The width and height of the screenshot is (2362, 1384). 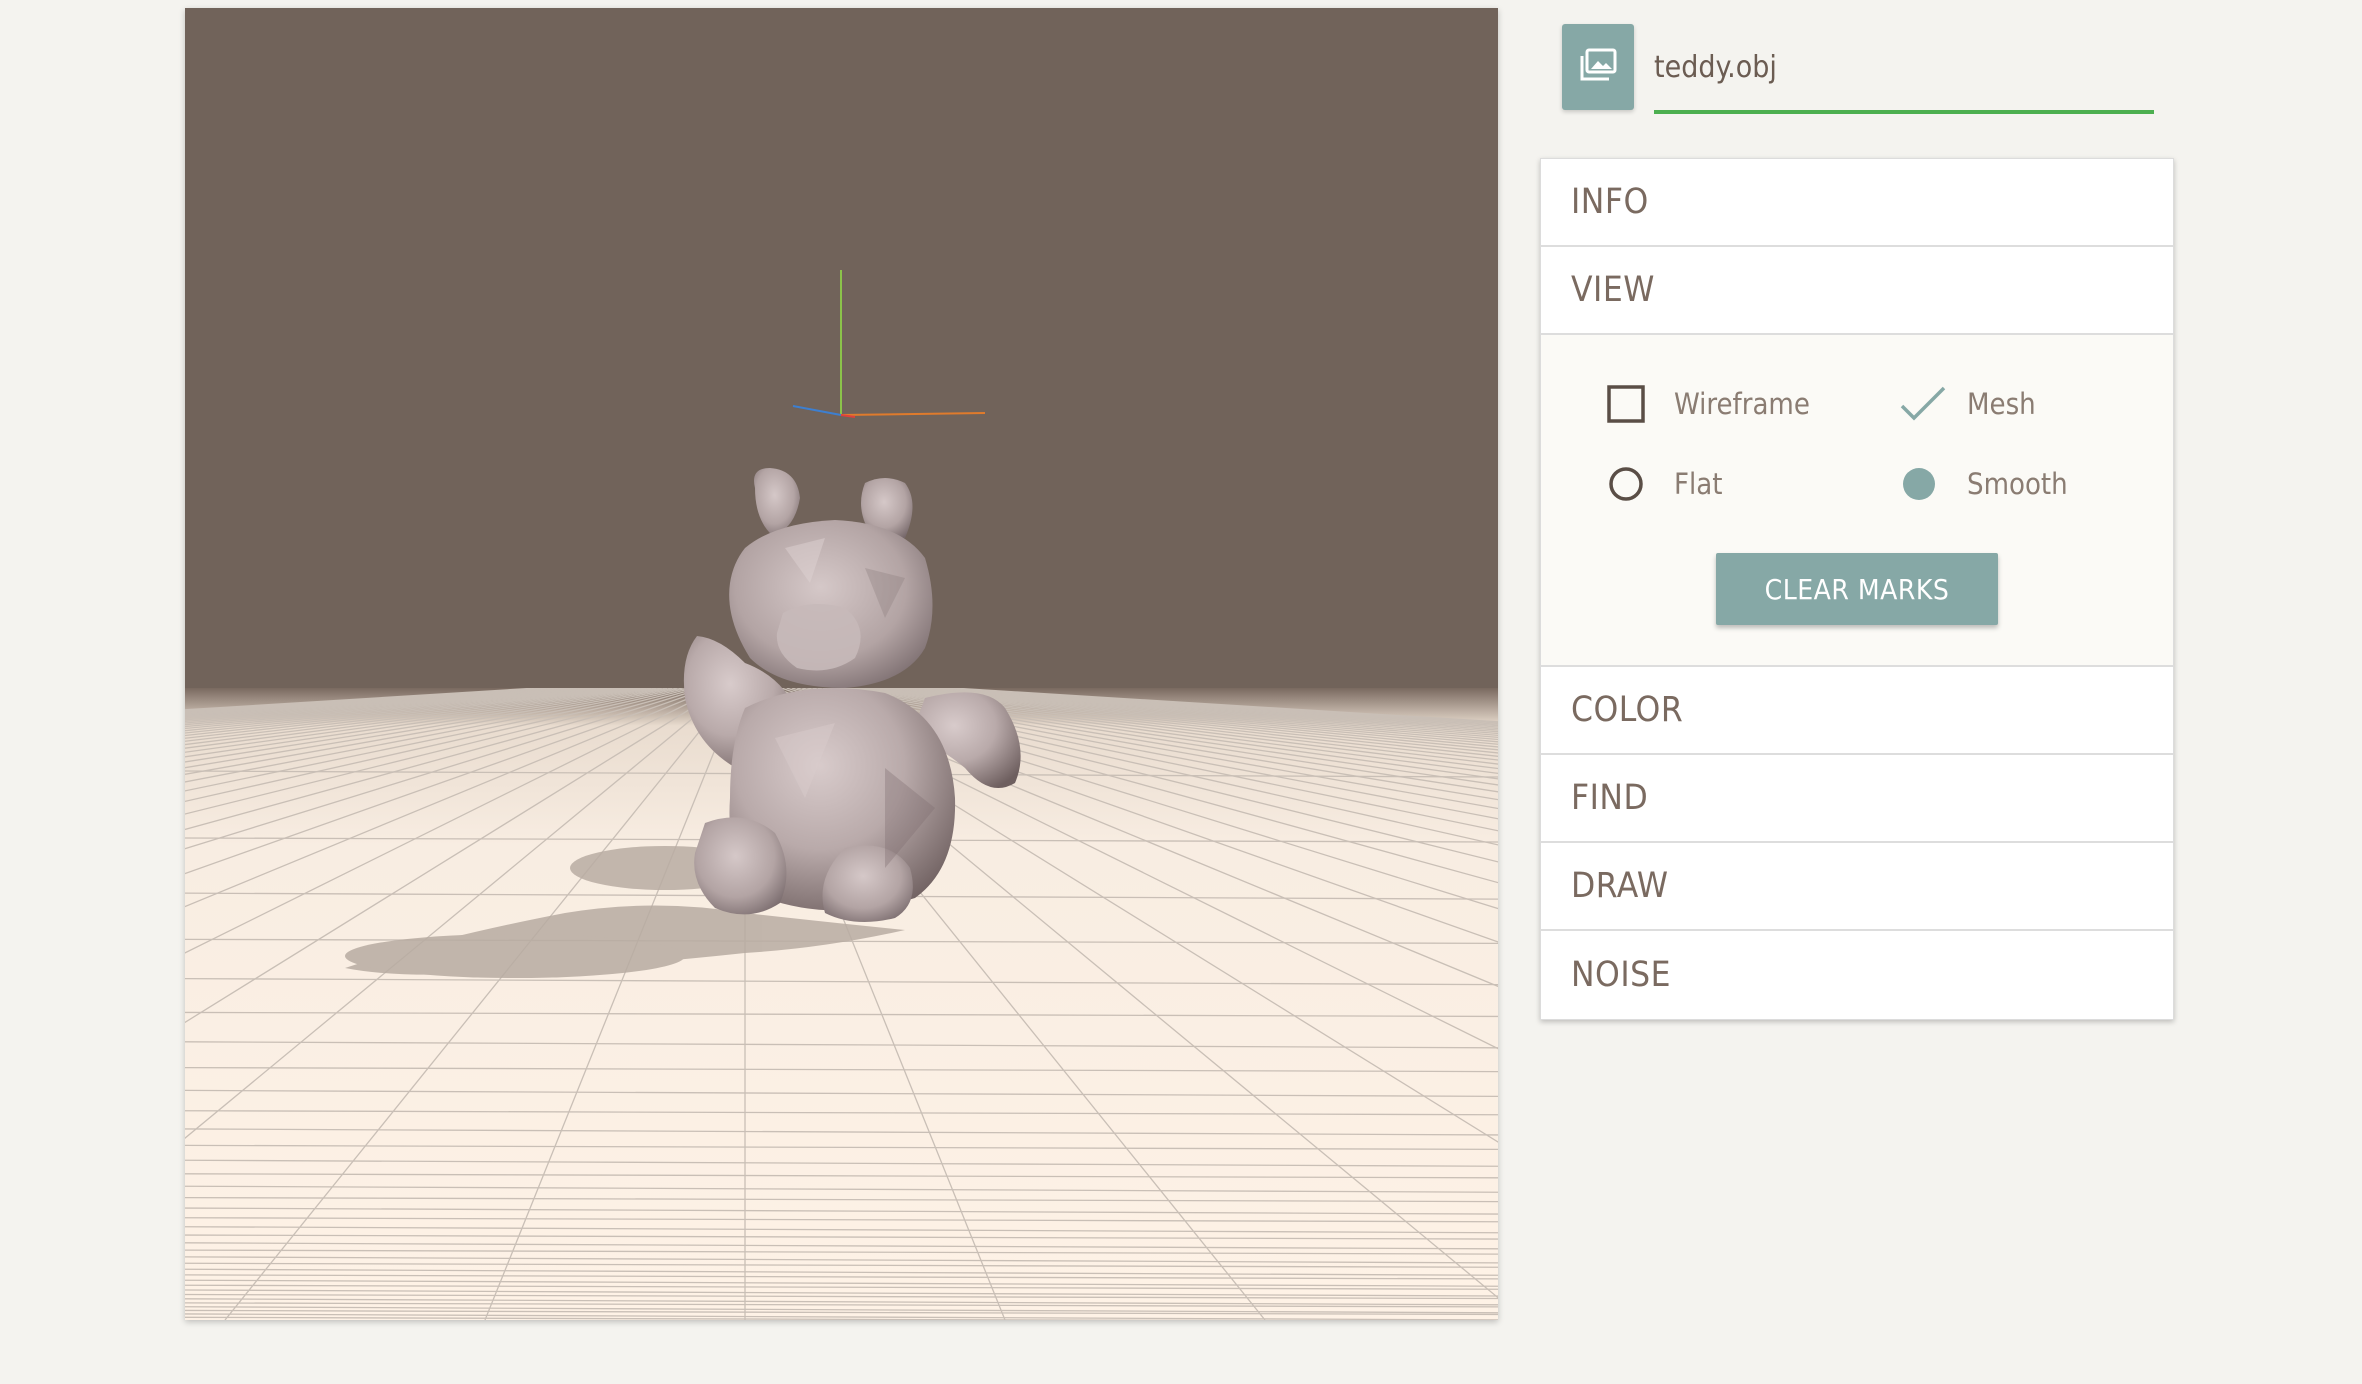 What do you see at coordinates (1610, 798) in the screenshot?
I see `section-find-label: FIND` at bounding box center [1610, 798].